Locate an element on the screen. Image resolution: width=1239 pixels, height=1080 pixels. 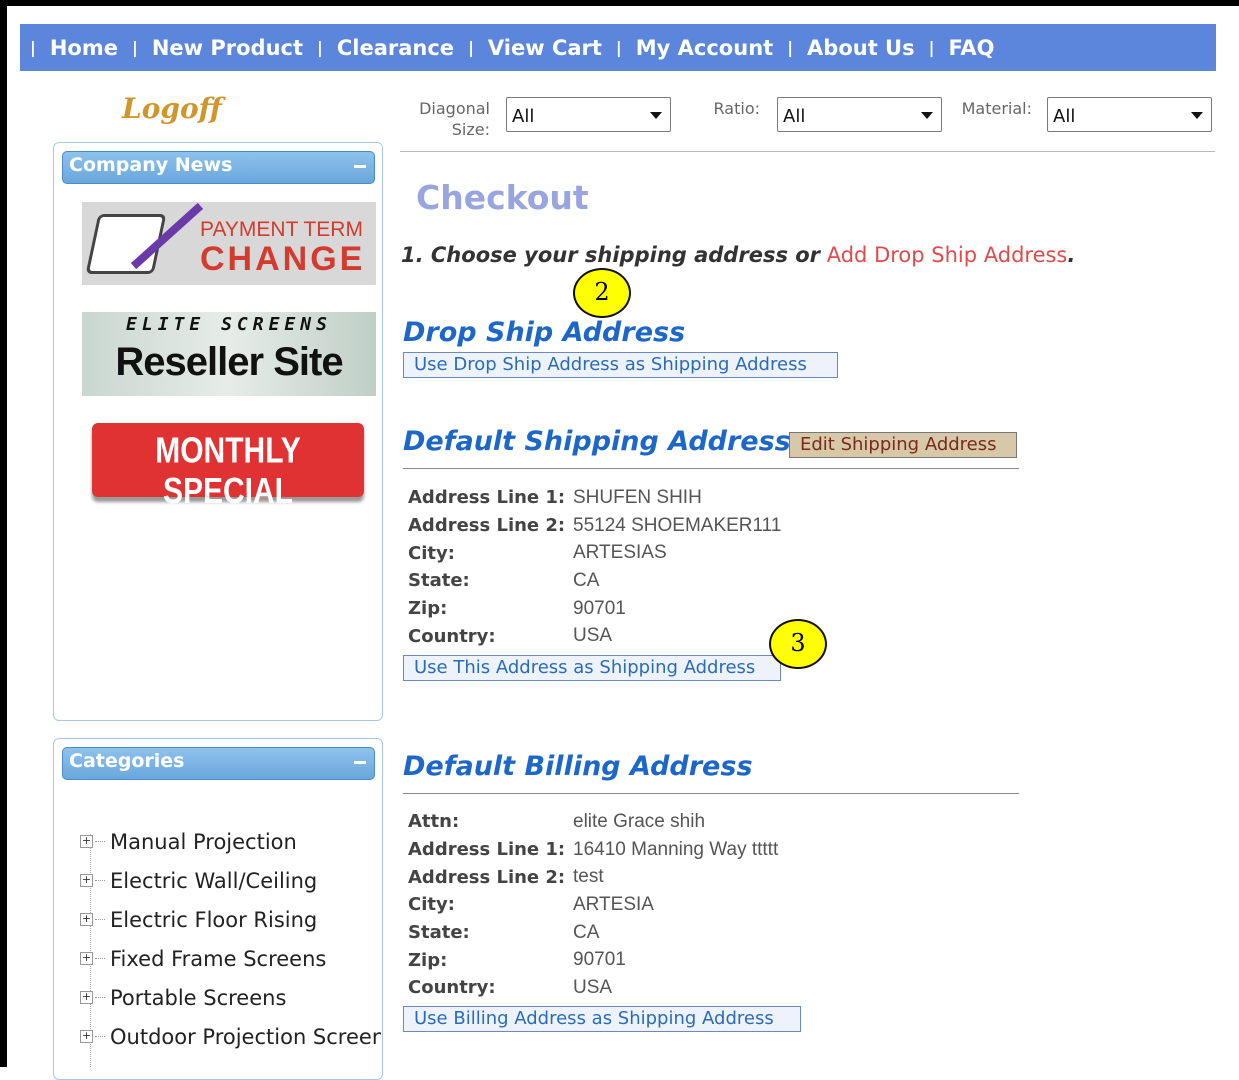
nav-view-cart: View Cart is located at coordinates (545, 48).